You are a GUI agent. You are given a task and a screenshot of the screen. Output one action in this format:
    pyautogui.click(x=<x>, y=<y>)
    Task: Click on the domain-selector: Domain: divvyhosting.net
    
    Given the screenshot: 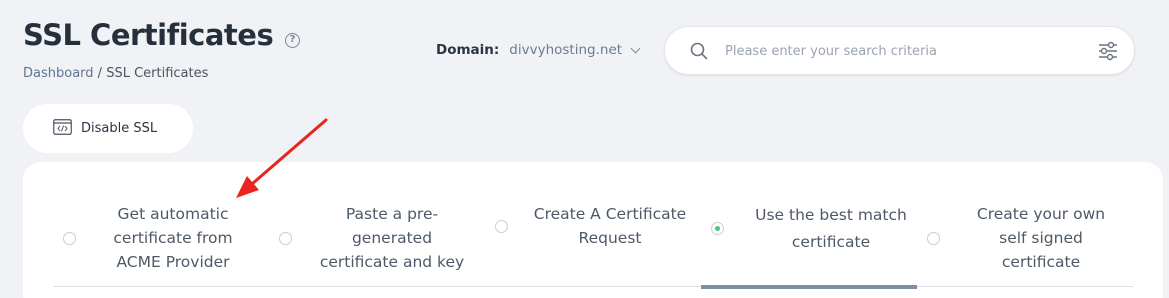 What is the action you would take?
    pyautogui.click(x=538, y=50)
    